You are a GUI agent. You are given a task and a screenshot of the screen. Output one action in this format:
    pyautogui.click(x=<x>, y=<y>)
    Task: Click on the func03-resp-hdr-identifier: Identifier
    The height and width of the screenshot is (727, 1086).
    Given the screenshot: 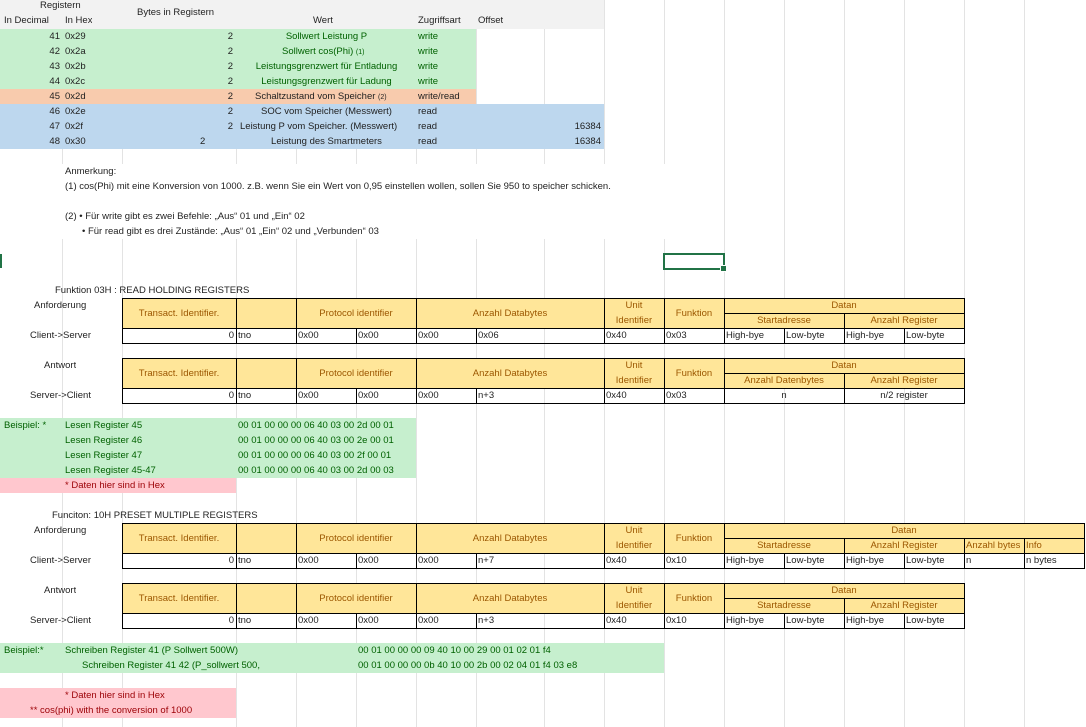 What is the action you would take?
    pyautogui.click(x=634, y=380)
    